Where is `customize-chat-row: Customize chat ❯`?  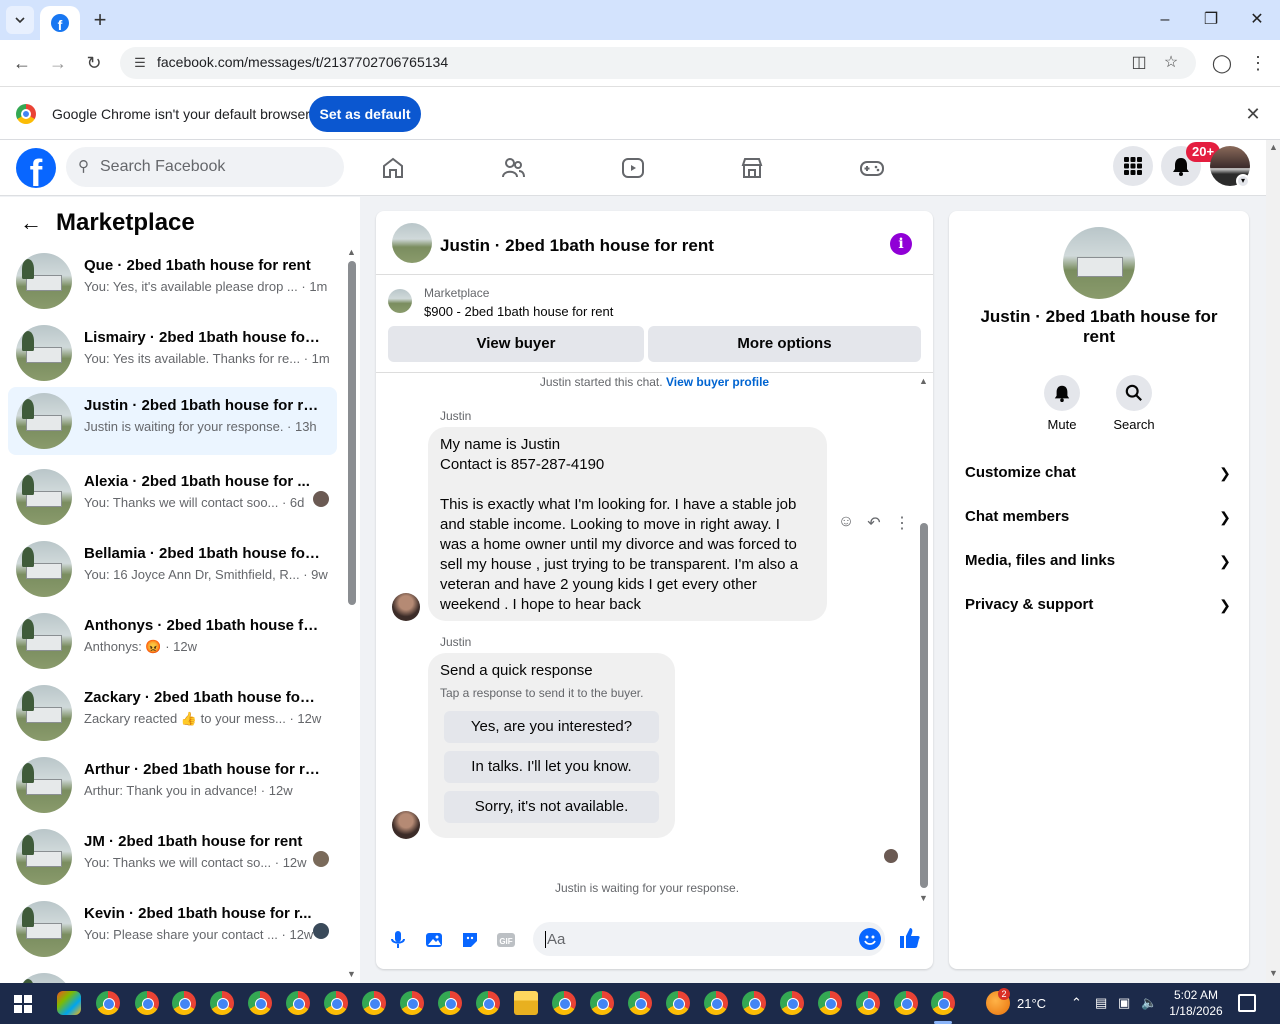
customize-chat-row: Customize chat ❯ is located at coordinates (1099, 473).